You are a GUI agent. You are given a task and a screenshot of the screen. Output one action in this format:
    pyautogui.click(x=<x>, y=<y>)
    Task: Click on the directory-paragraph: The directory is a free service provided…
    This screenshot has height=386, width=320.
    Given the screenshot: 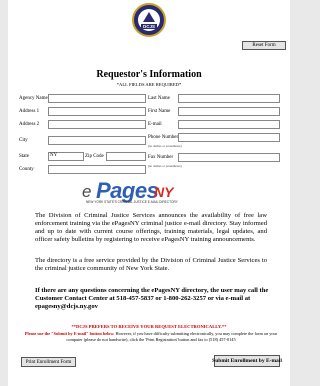 What is the action you would take?
    pyautogui.click(x=151, y=264)
    